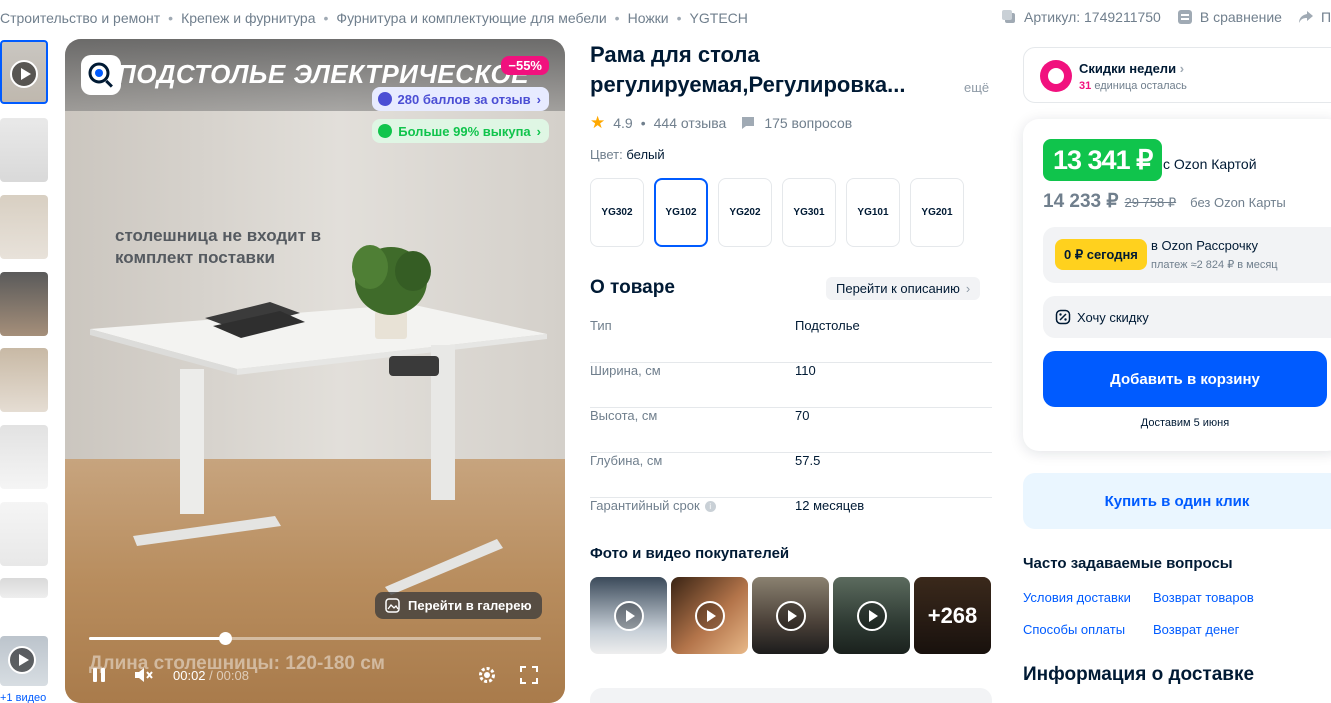 This screenshot has width=1331, height=703. Describe the element at coordinates (809, 212) in the screenshot. I see `variant-option: YG301` at that location.